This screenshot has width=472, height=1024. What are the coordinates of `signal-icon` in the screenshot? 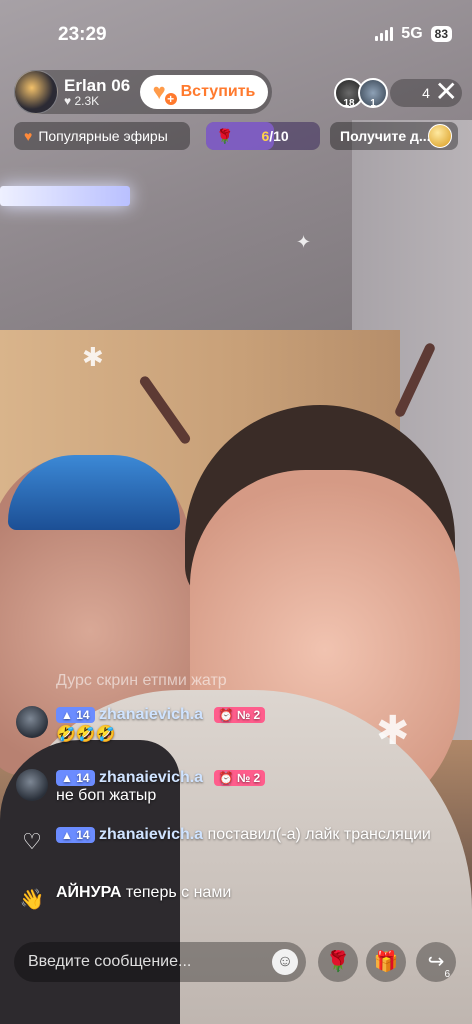 It's located at (384, 34).